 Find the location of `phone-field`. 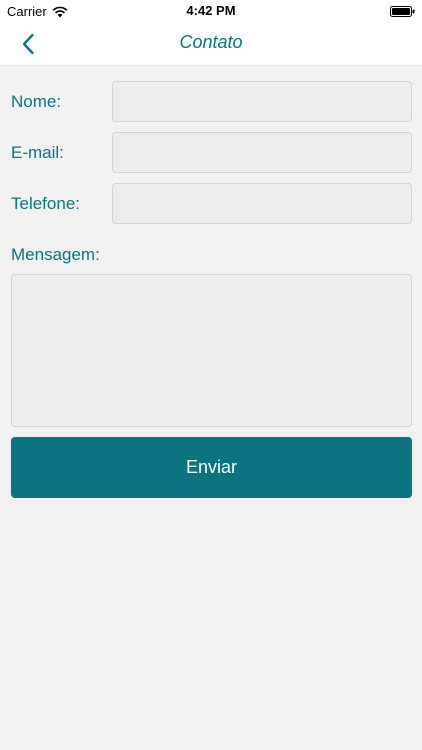

phone-field is located at coordinates (262, 203).